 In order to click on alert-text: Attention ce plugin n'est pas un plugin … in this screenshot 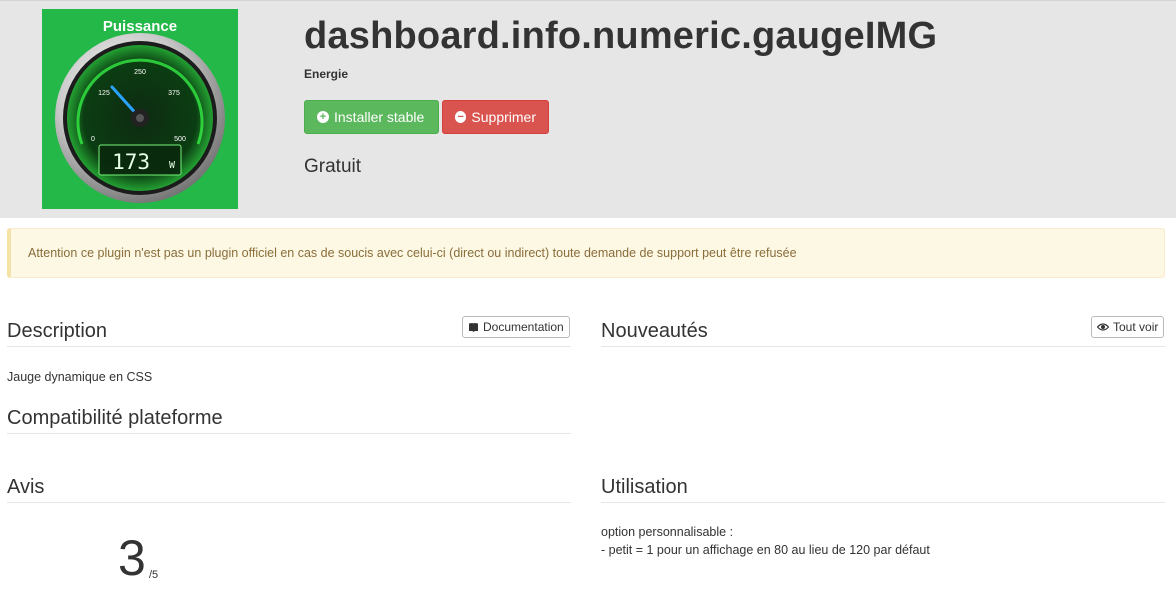, I will do `click(412, 253)`.